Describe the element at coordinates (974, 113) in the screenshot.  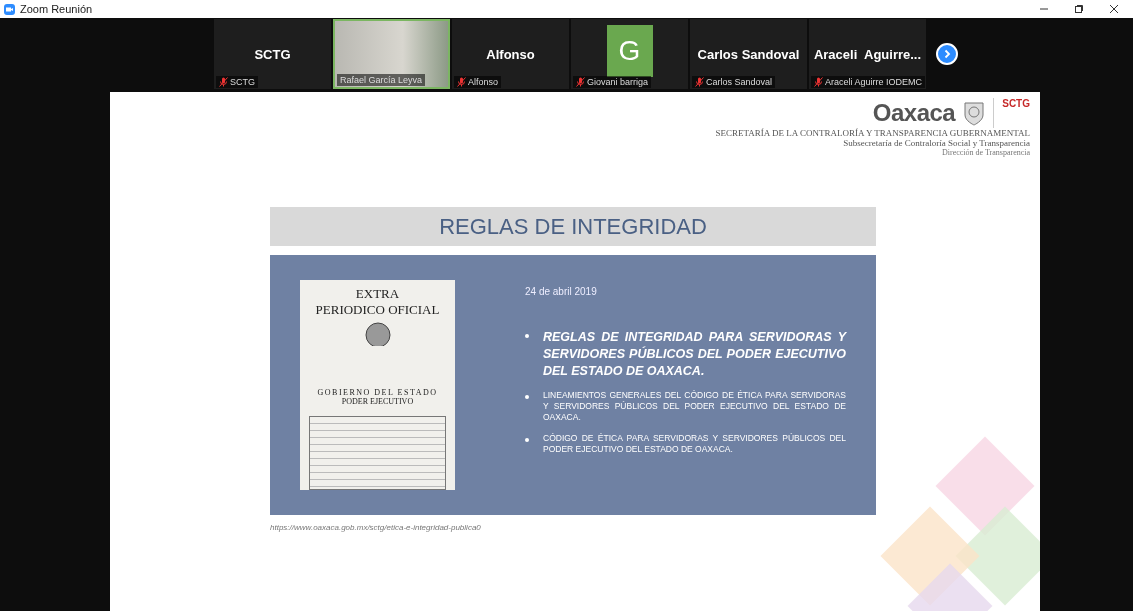
I see `coat-of-arms-icon` at that location.